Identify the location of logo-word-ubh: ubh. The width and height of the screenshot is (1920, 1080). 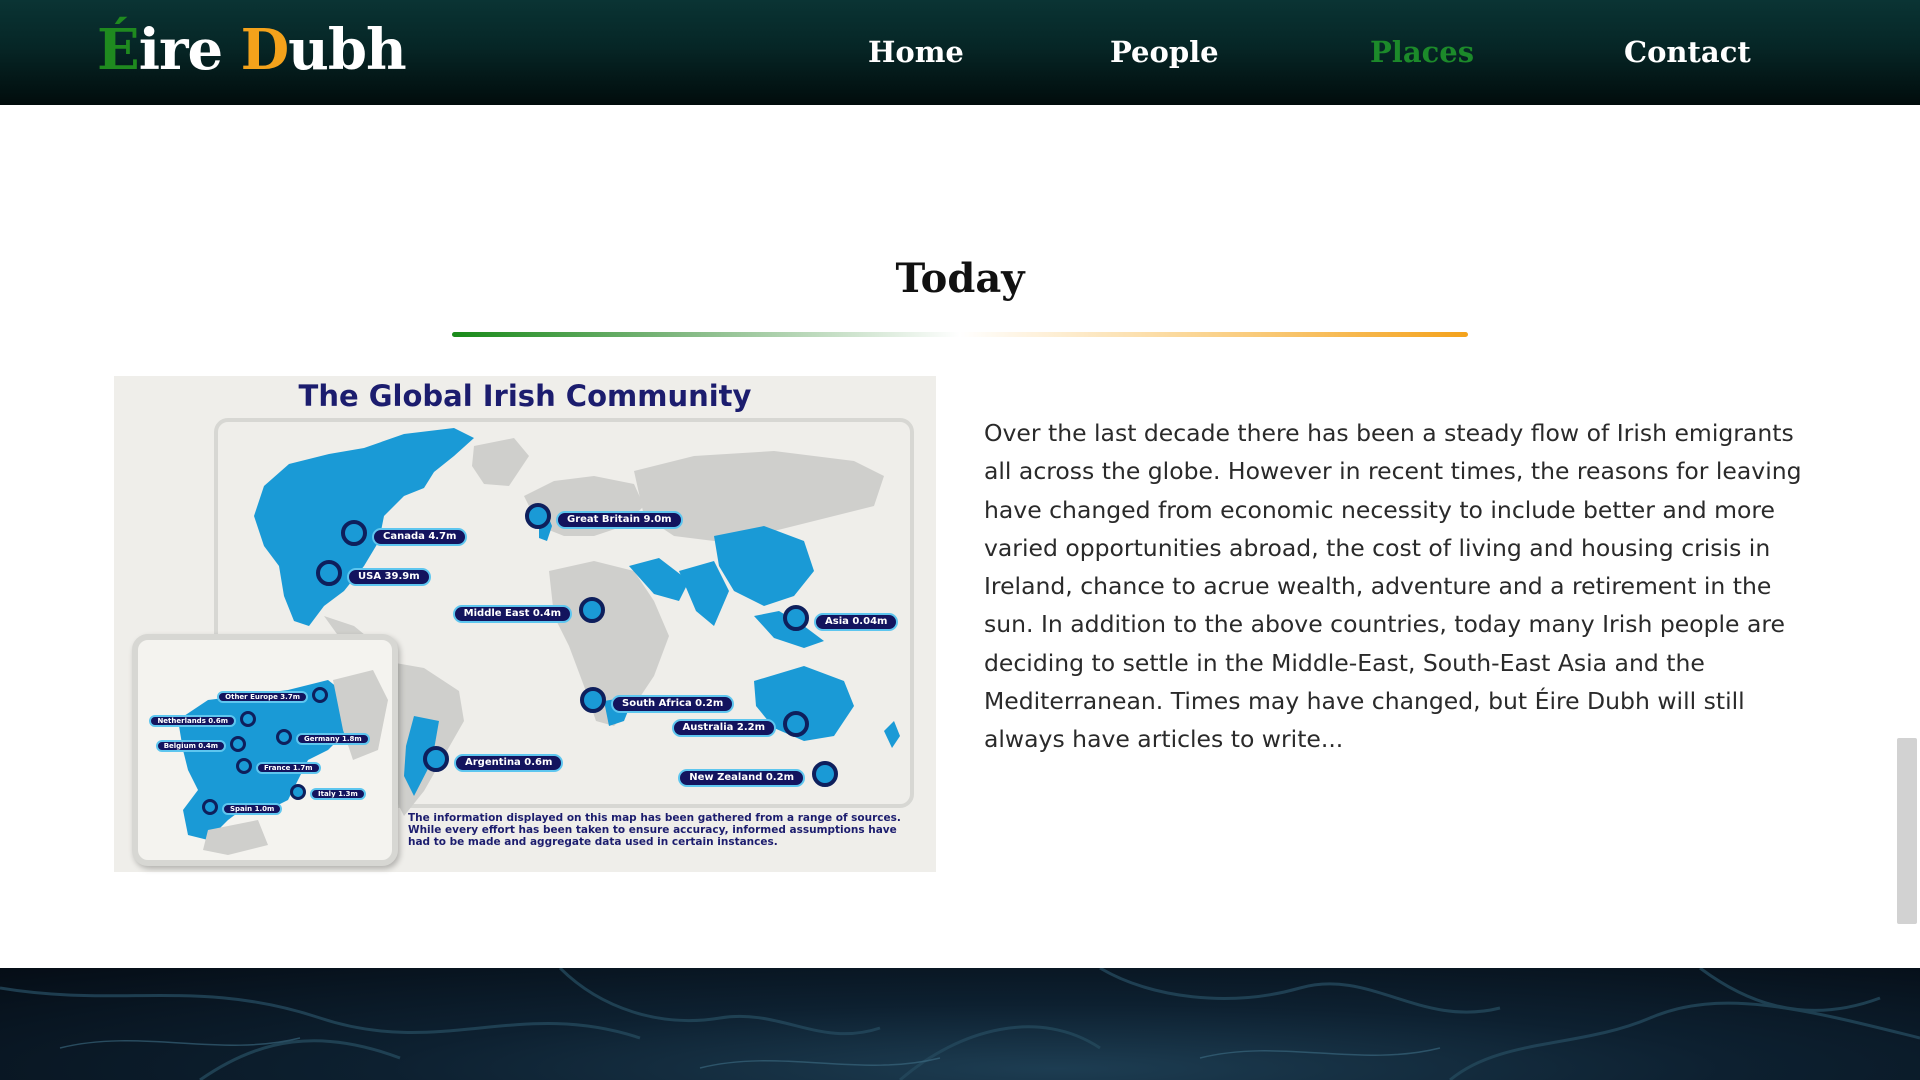
(347, 50).